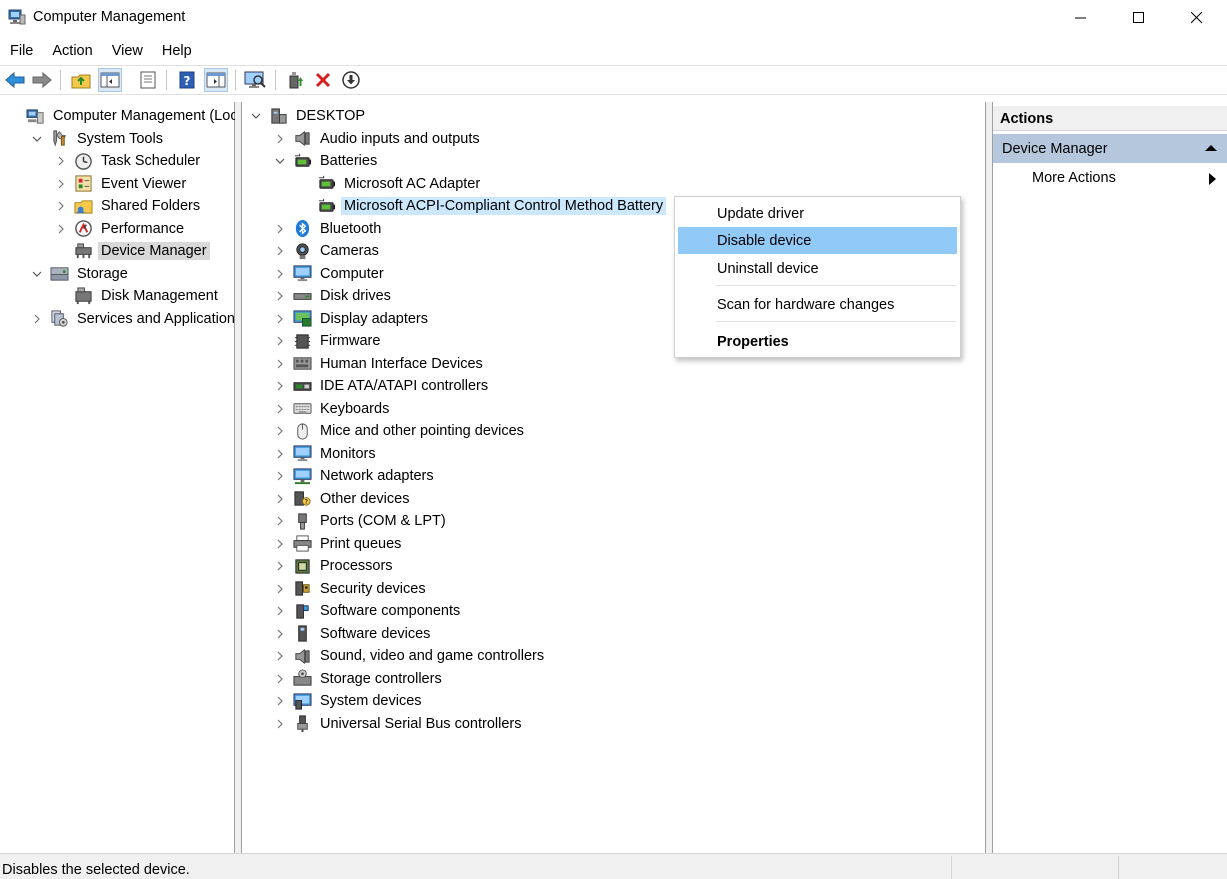 Image resolution: width=1227 pixels, height=879 pixels. I want to click on device-tree-item-display-adapters: Display adapters, so click(352, 319).